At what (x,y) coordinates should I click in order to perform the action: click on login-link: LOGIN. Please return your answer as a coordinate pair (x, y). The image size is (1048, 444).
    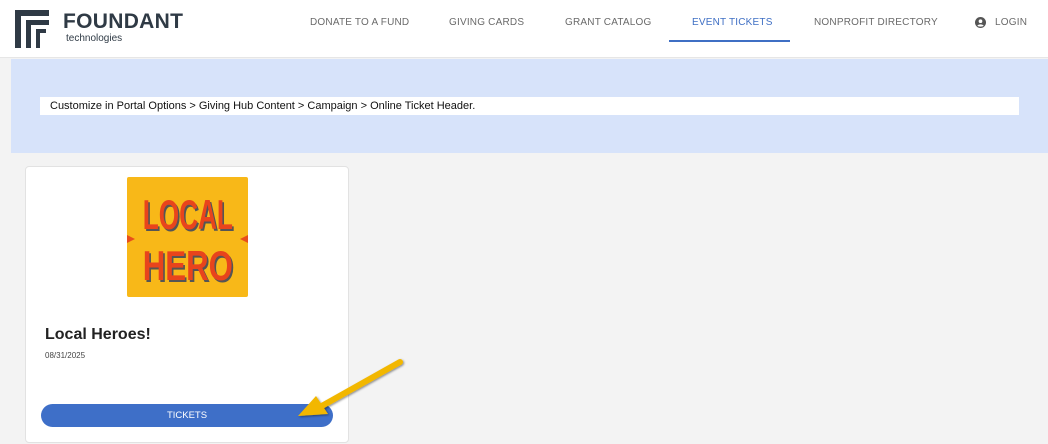
    Looking at the image, I should click on (1011, 22).